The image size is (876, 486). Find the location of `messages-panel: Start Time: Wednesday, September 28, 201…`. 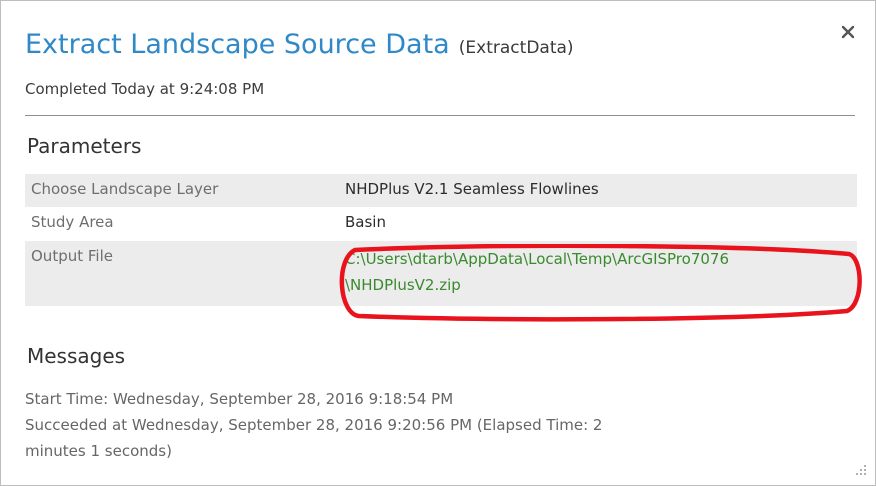

messages-panel: Start Time: Wednesday, September 28, 201… is located at coordinates (425, 425).